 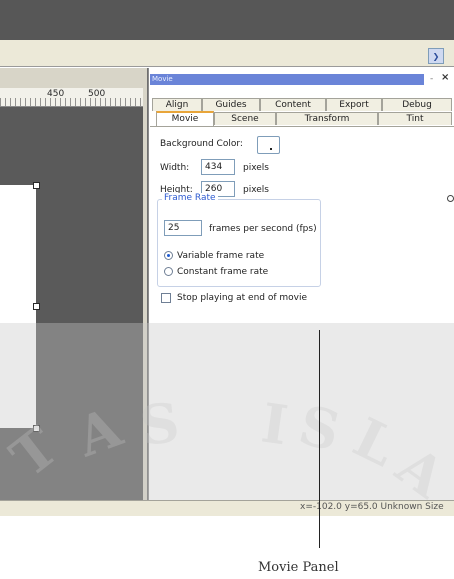 What do you see at coordinates (268, 145) in the screenshot?
I see `background-color-picker` at bounding box center [268, 145].